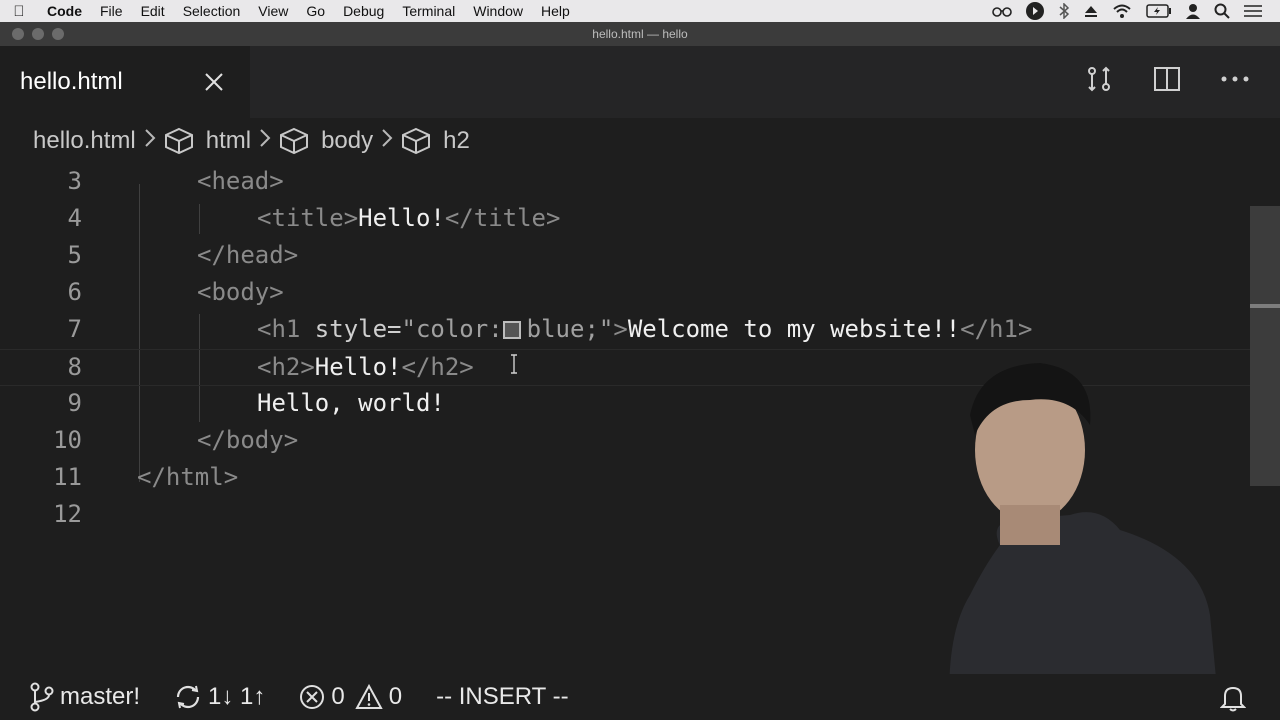  What do you see at coordinates (640, 82) in the screenshot?
I see `editor-tab-bar: hello.html` at bounding box center [640, 82].